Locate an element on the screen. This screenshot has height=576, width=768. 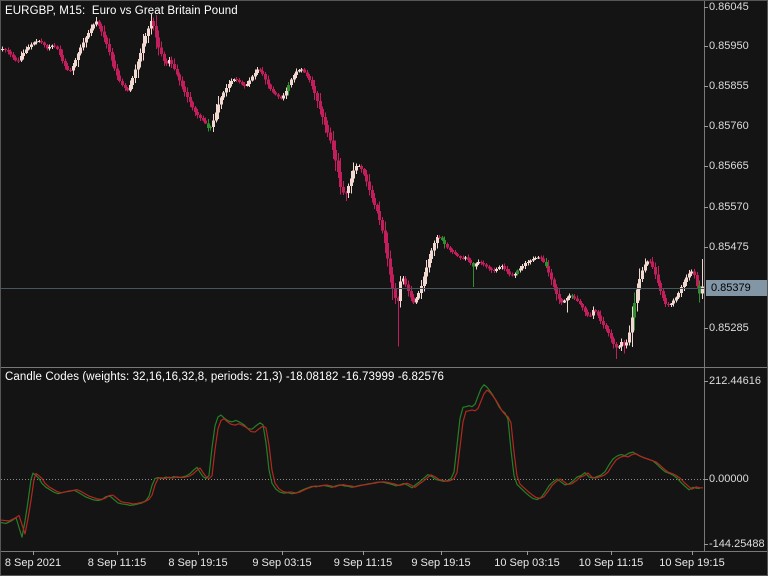
price-axis-label: 0.85570 is located at coordinates (729, 207).